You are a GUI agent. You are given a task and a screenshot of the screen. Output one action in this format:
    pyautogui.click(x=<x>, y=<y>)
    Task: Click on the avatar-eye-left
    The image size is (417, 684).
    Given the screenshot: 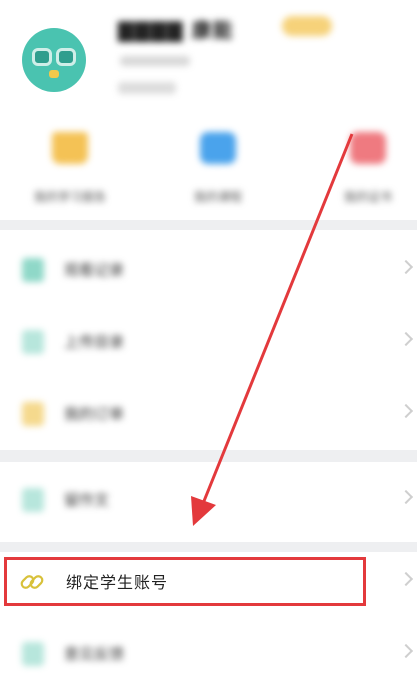 What is the action you would take?
    pyautogui.click(x=42, y=57)
    